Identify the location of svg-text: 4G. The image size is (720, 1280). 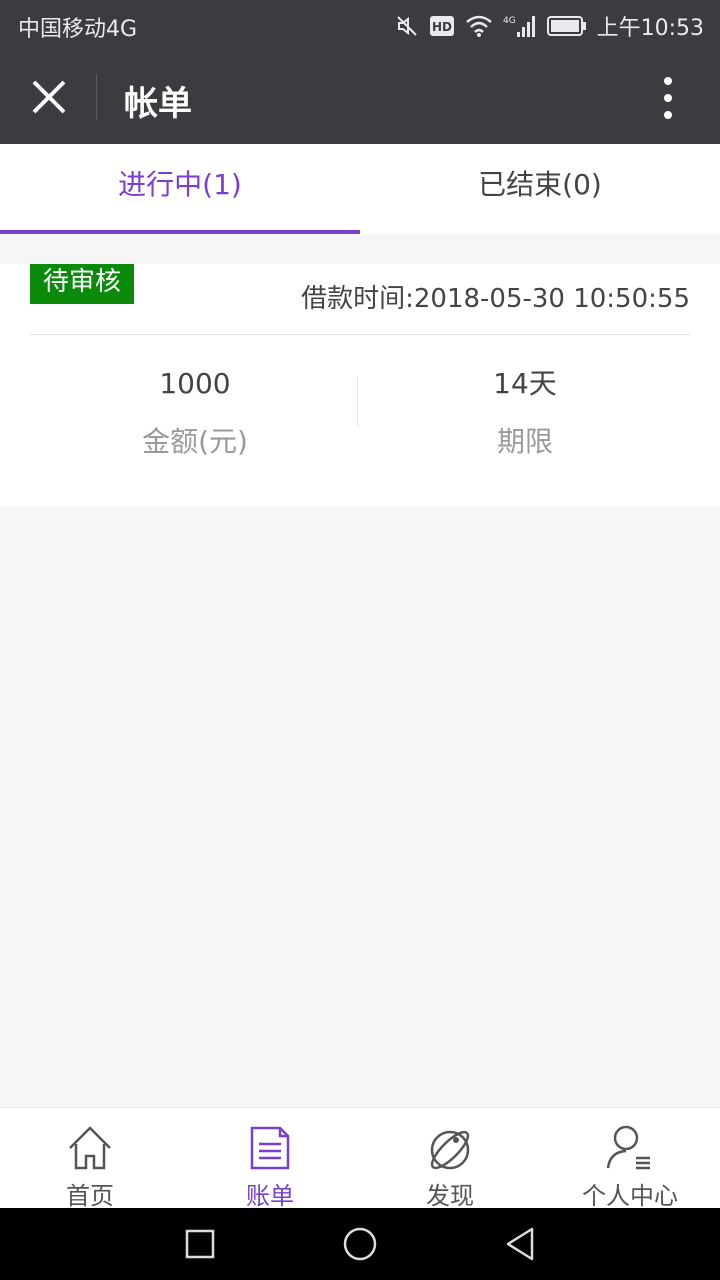
(509, 21).